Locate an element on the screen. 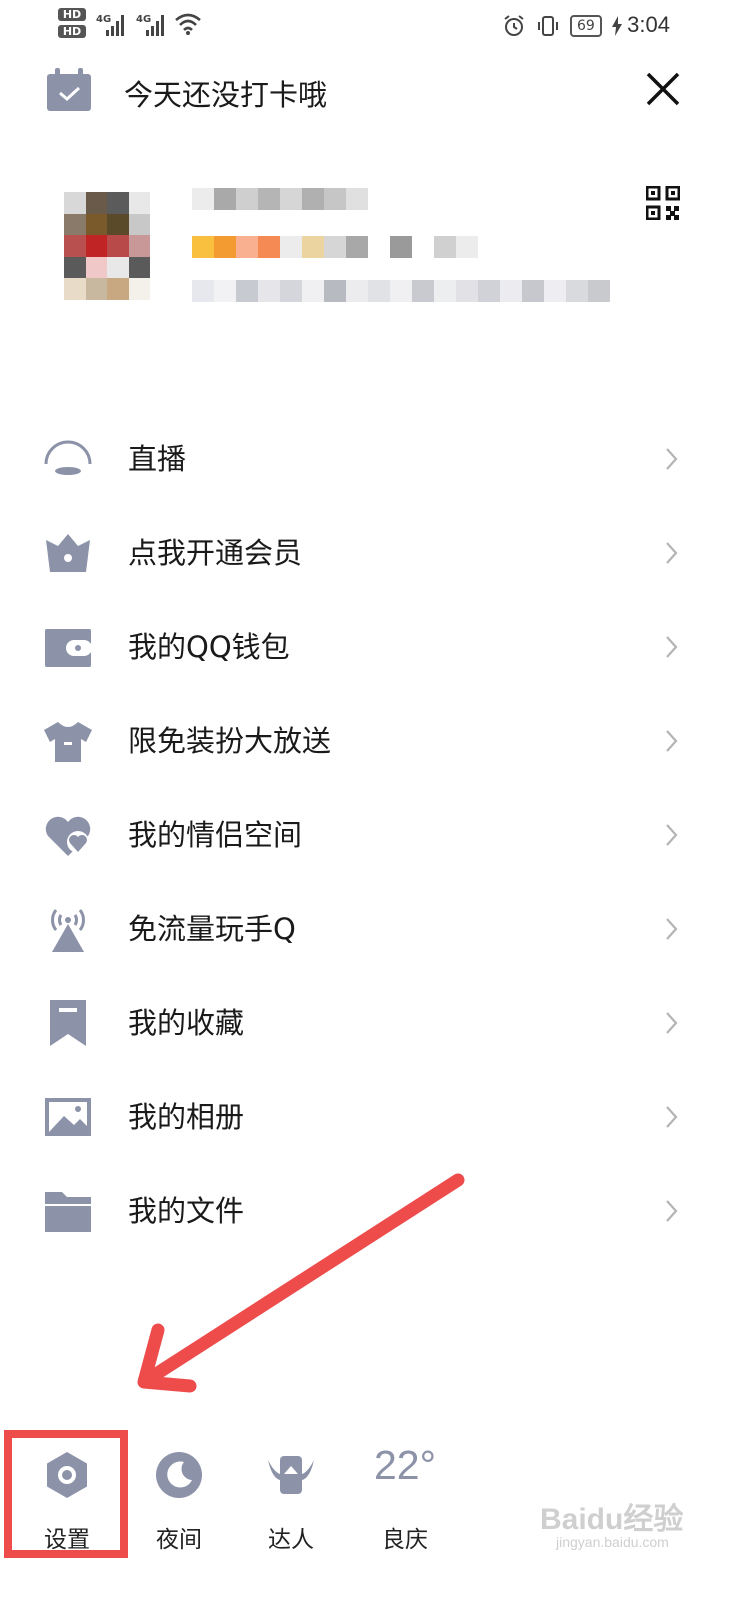 This screenshot has width=738, height=1600. avatar is located at coordinates (107, 246).